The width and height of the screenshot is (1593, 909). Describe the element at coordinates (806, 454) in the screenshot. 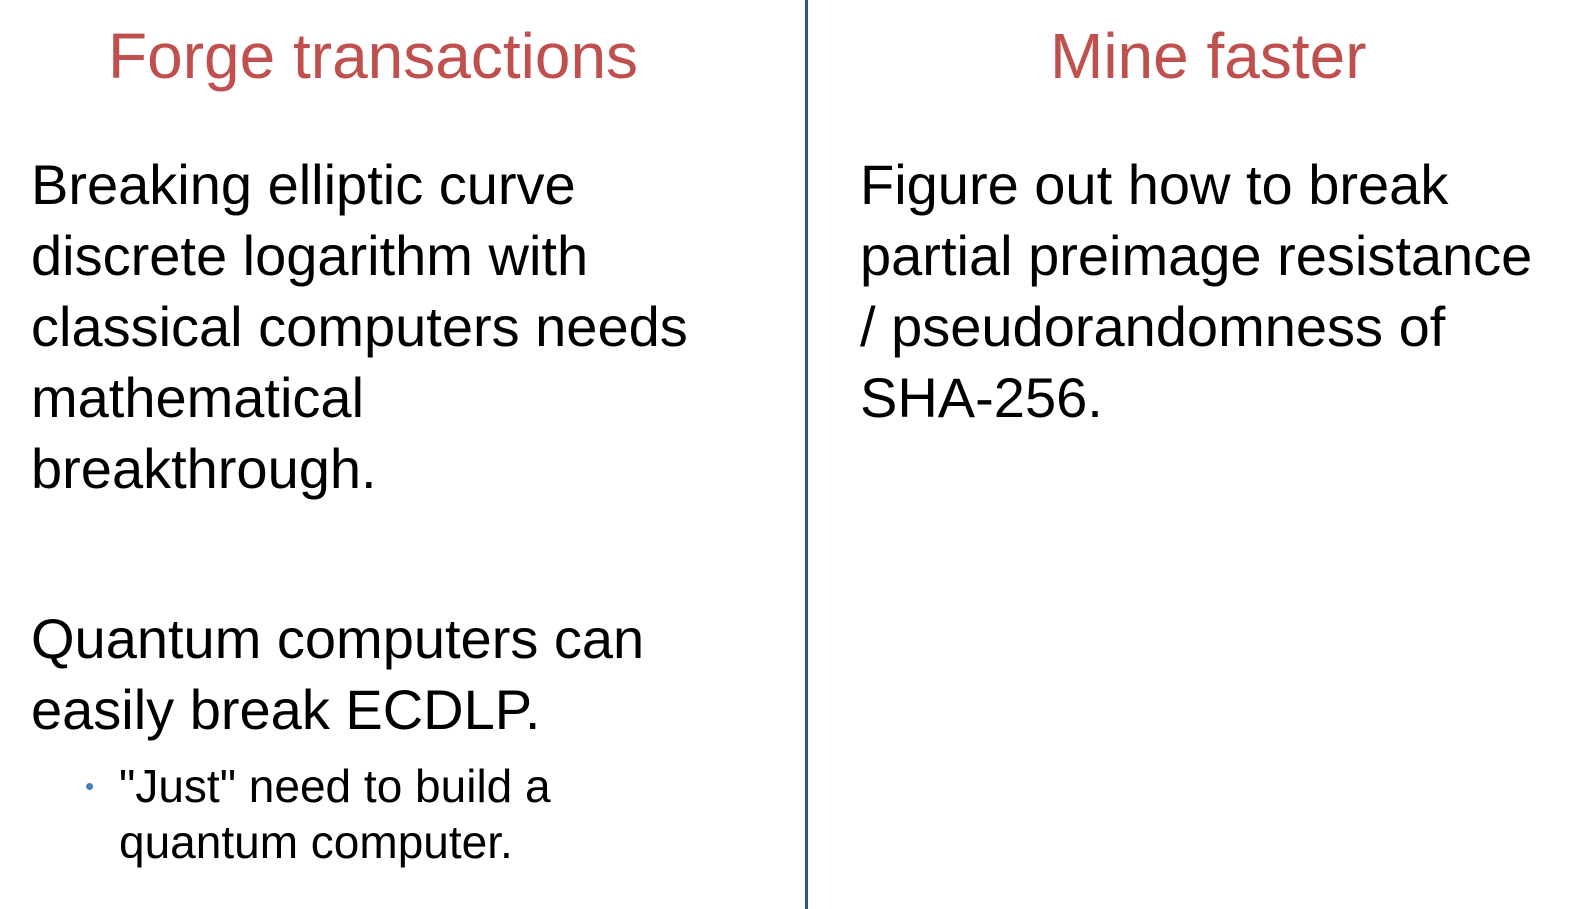

I see `column-divider` at that location.